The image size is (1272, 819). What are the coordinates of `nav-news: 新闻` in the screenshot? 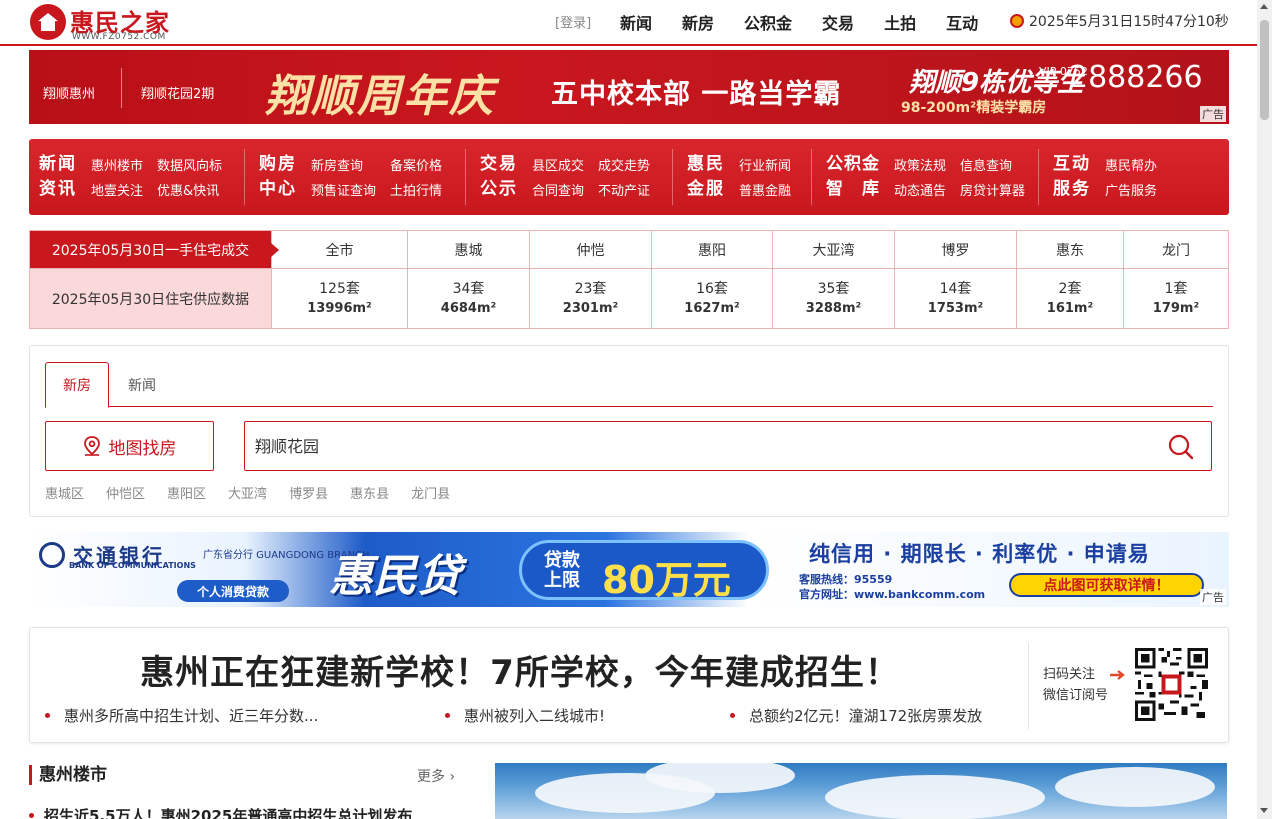 It's located at (636, 22).